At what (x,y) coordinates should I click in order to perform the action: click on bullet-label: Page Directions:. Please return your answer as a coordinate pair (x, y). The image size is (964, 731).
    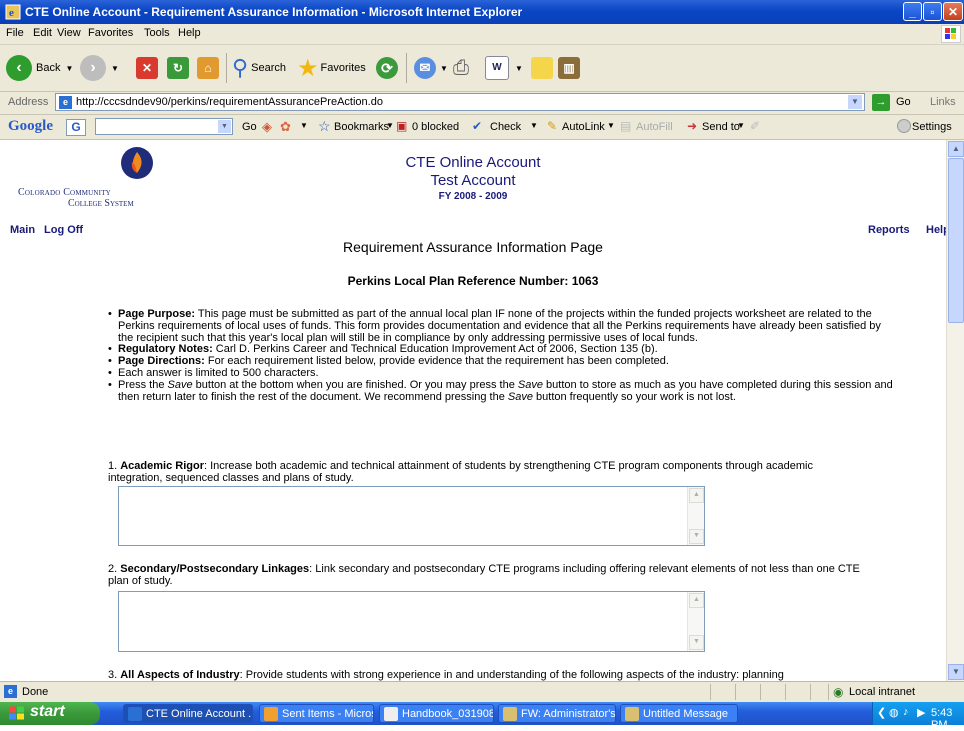
    Looking at the image, I should click on (161, 361).